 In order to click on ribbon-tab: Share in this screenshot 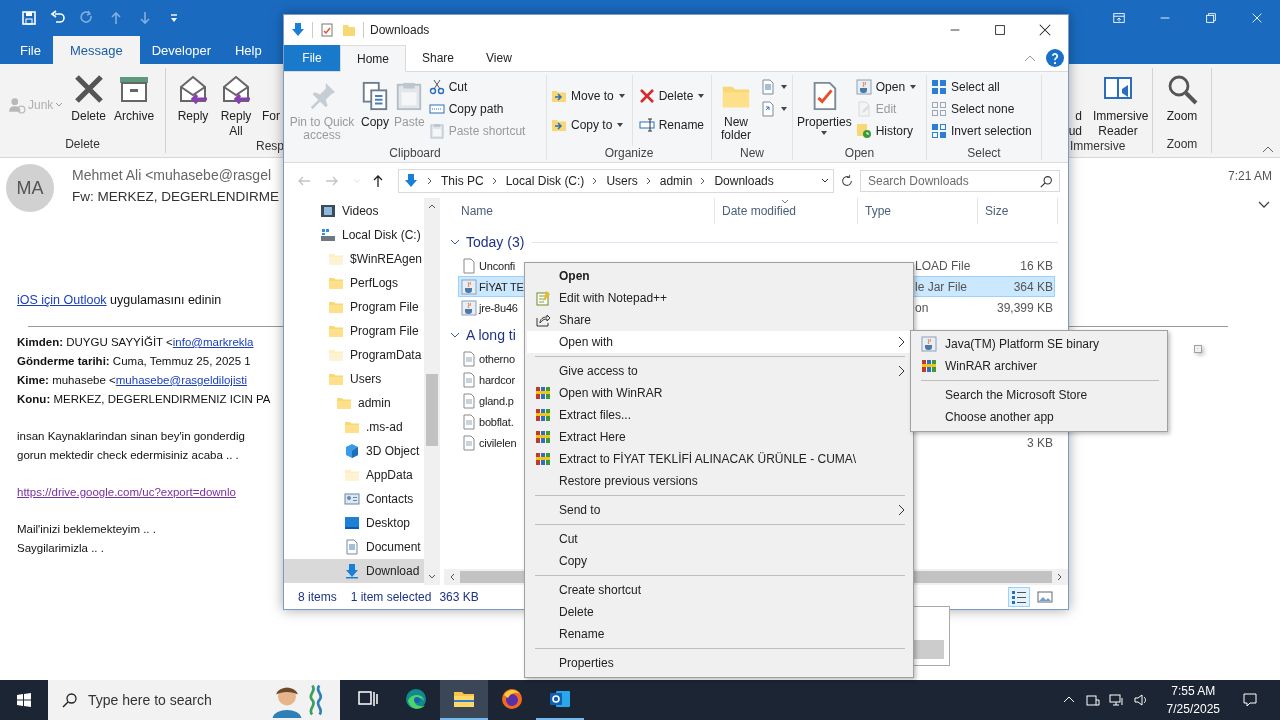, I will do `click(438, 58)`.